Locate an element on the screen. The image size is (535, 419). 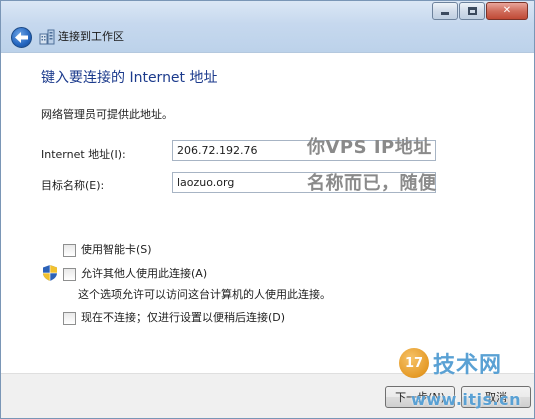
title-bar: ✕ 连接到工作区 is located at coordinates (267, 27).